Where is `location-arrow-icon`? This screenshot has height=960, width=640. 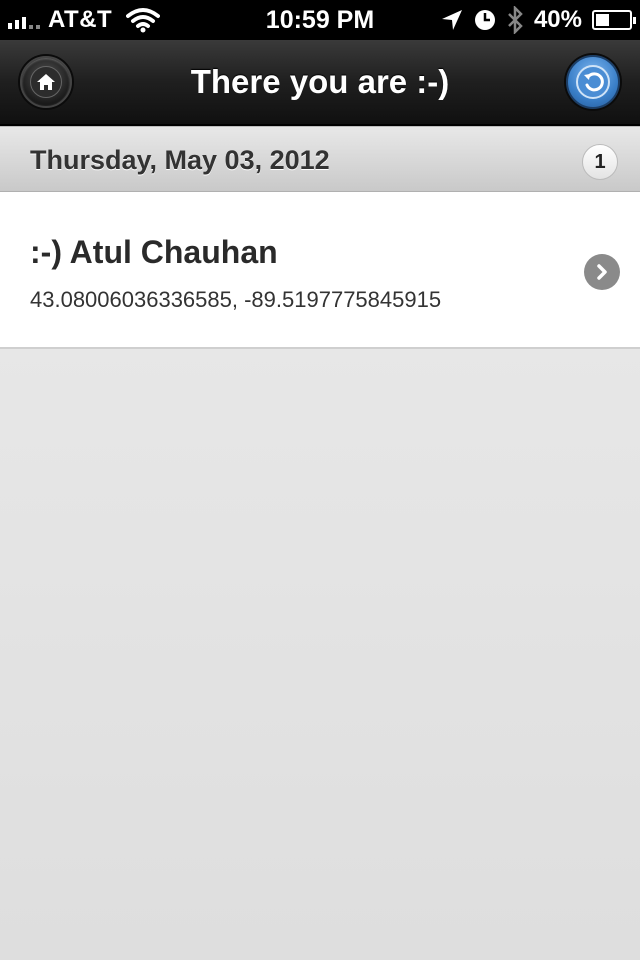 location-arrow-icon is located at coordinates (451, 20).